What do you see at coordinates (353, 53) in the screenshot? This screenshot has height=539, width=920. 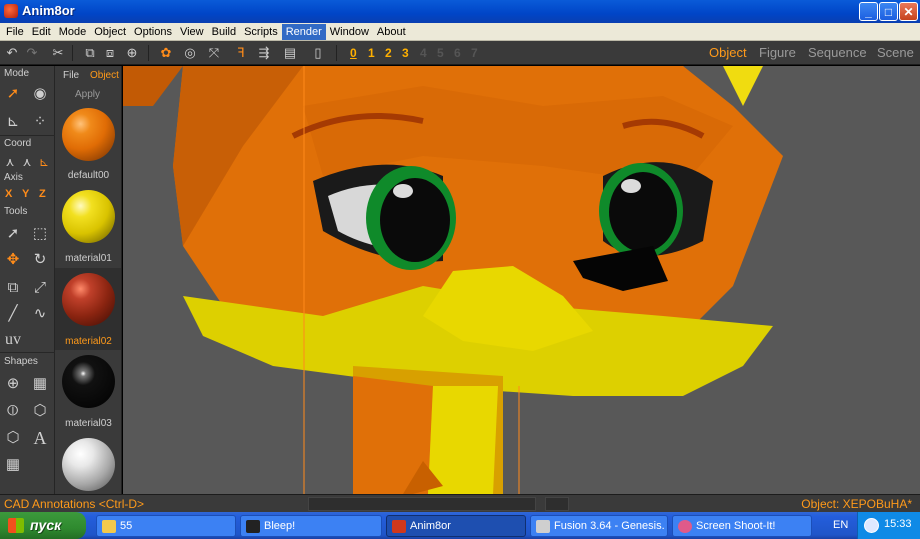 I see `frame-0: 0` at bounding box center [353, 53].